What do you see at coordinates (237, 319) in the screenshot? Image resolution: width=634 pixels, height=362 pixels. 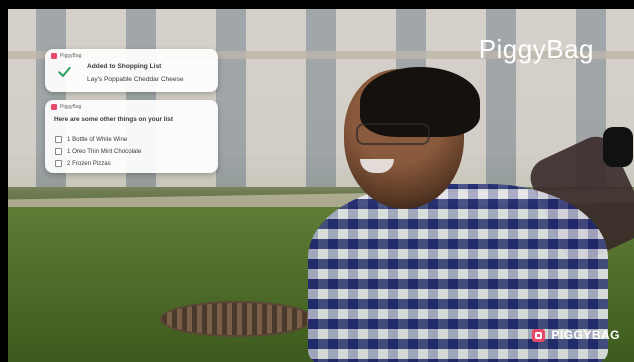 I see `storm-drain` at bounding box center [237, 319].